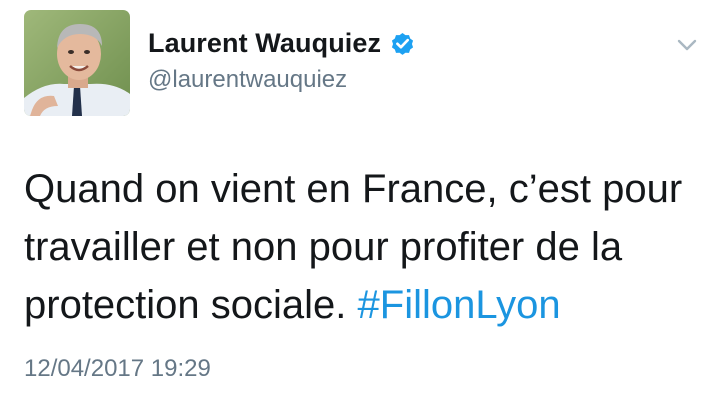 The width and height of the screenshot is (720, 401). What do you see at coordinates (459, 305) in the screenshot?
I see `hashtag-link: #FillonLyon` at bounding box center [459, 305].